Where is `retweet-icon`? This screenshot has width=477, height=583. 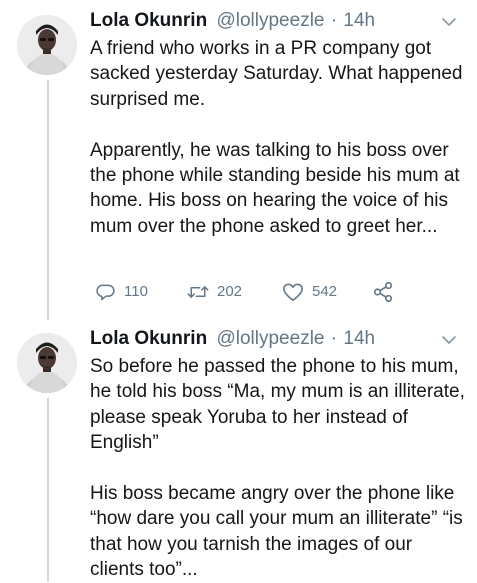 retweet-icon is located at coordinates (198, 292).